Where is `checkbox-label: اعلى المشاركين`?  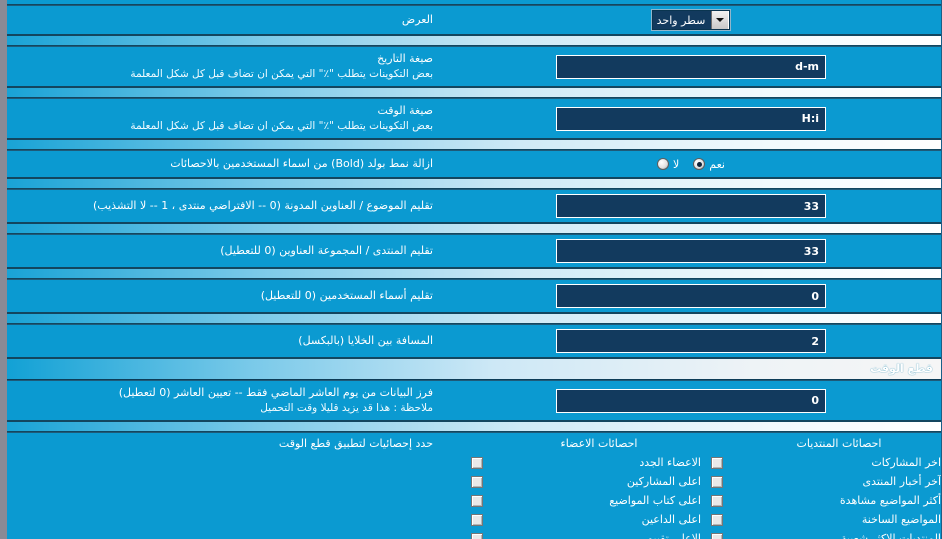
checkbox-label: اعلى المشاركين is located at coordinates (663, 482).